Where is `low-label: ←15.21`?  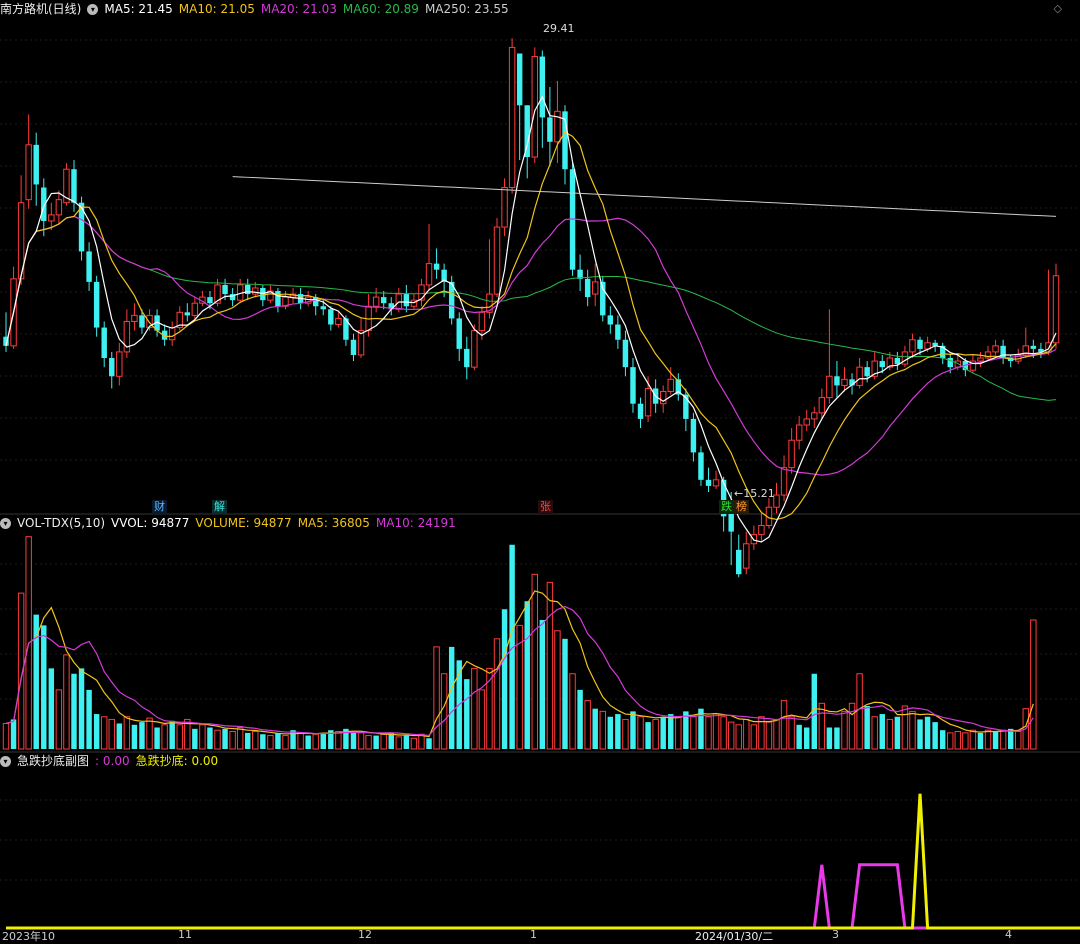 low-label: ←15.21 is located at coordinates (754, 493).